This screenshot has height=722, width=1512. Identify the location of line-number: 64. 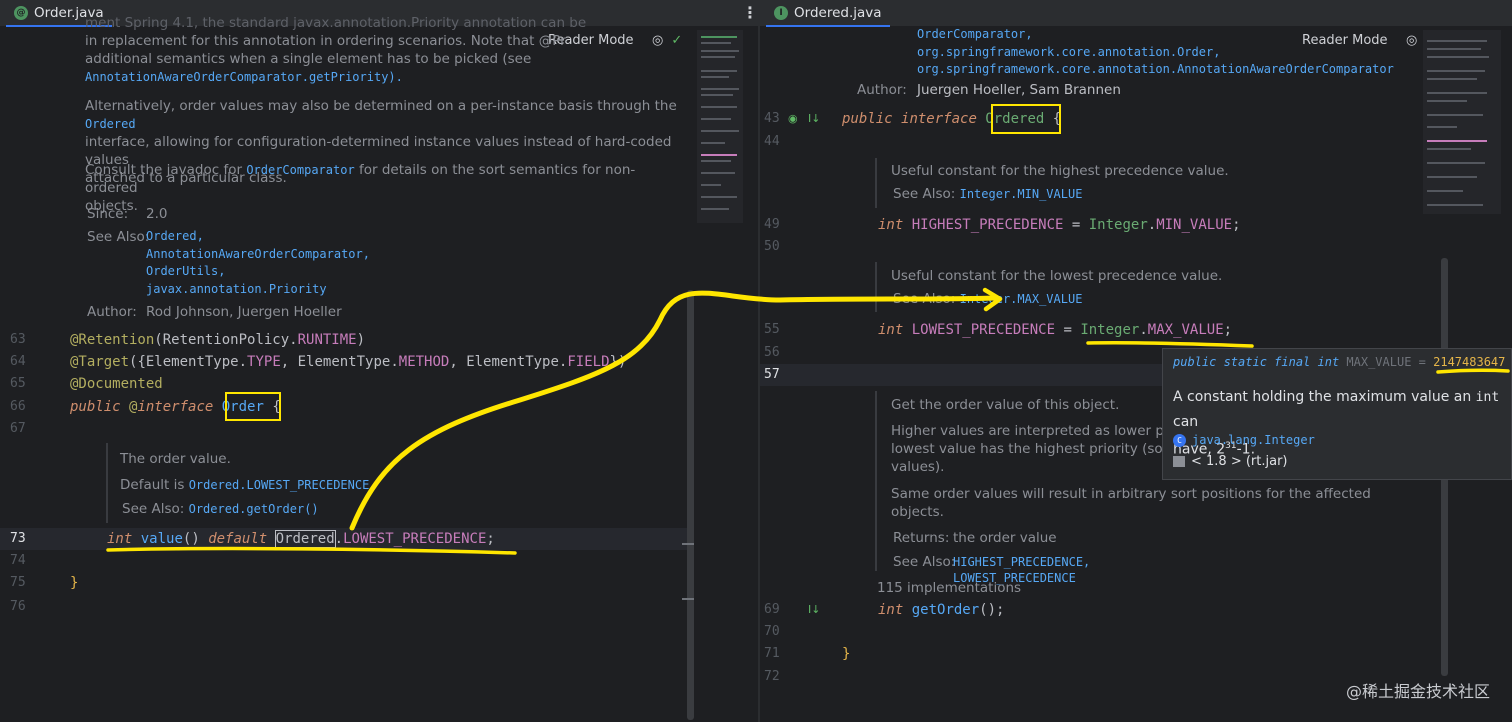
(18, 361).